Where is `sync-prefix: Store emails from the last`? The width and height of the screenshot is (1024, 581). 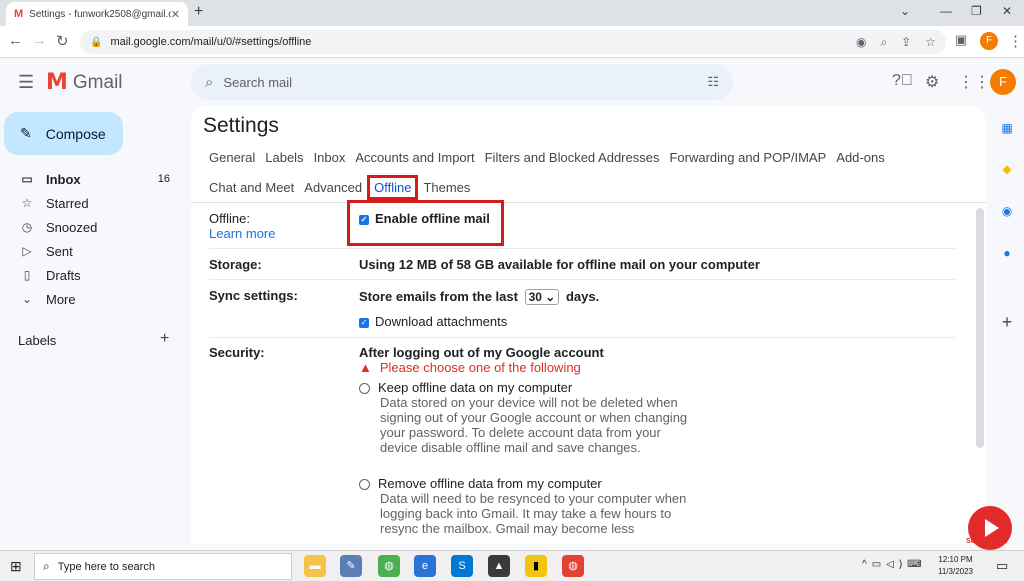
sync-prefix: Store emails from the last is located at coordinates (438, 296).